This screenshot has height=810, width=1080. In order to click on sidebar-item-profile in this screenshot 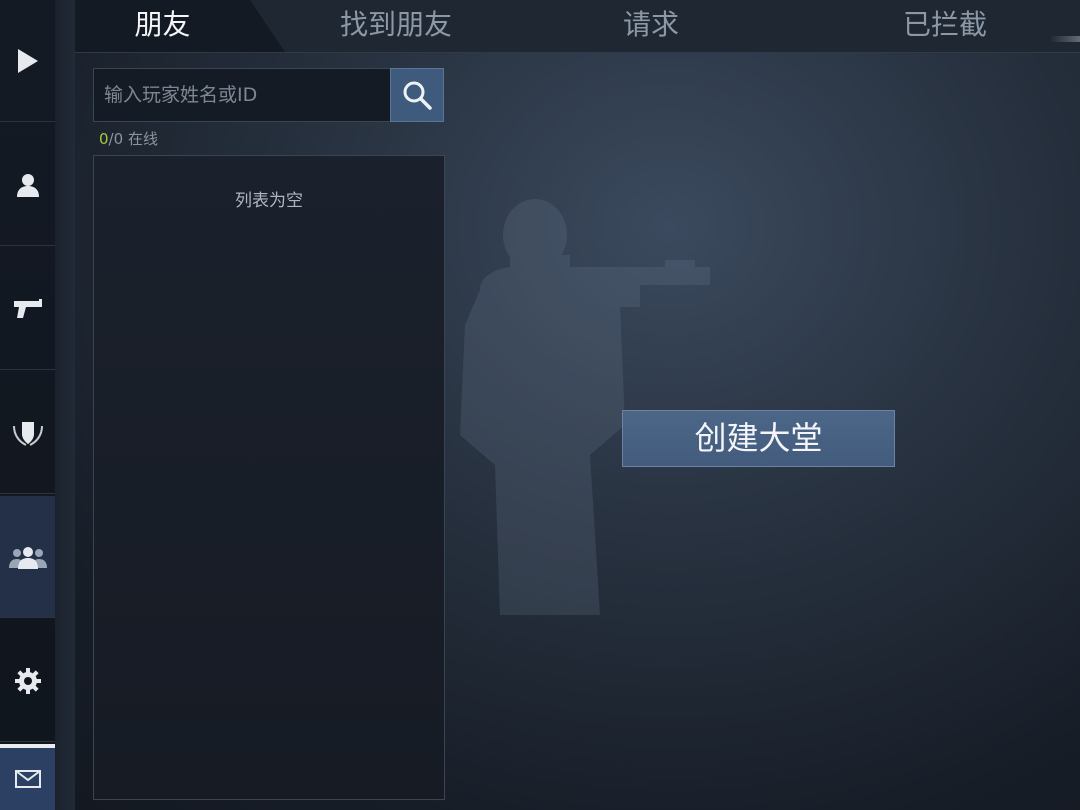, I will do `click(27, 185)`.